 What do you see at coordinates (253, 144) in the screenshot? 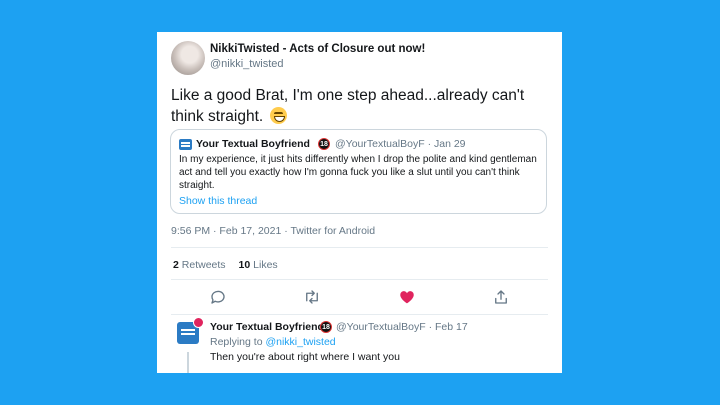
I see `quoted-author-name: Your Textual Boyfriend` at bounding box center [253, 144].